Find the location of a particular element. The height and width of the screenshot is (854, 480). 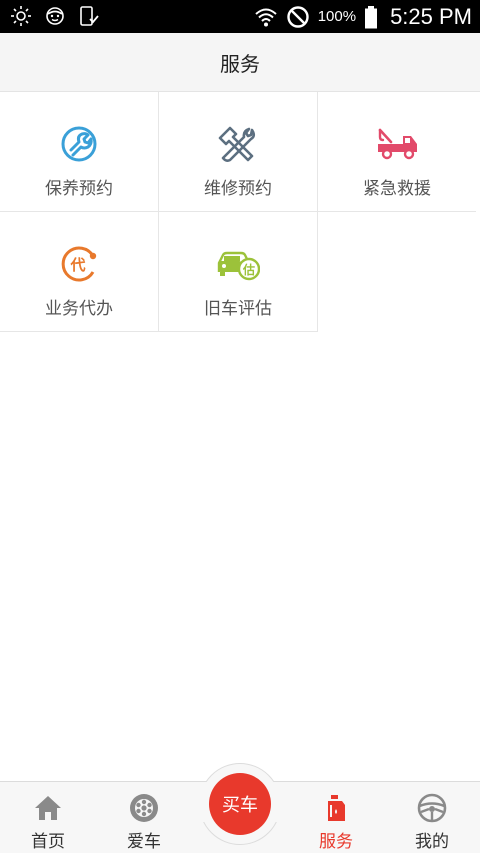

app-header: 服务 is located at coordinates (240, 62).